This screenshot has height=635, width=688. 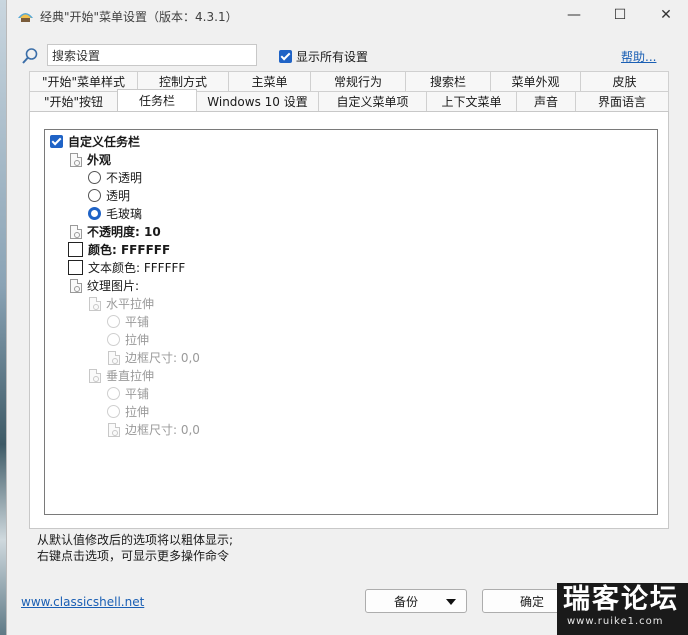 What do you see at coordinates (121, 375) in the screenshot?
I see `tree-item-vertical-stretch: 垂直拉伸` at bounding box center [121, 375].